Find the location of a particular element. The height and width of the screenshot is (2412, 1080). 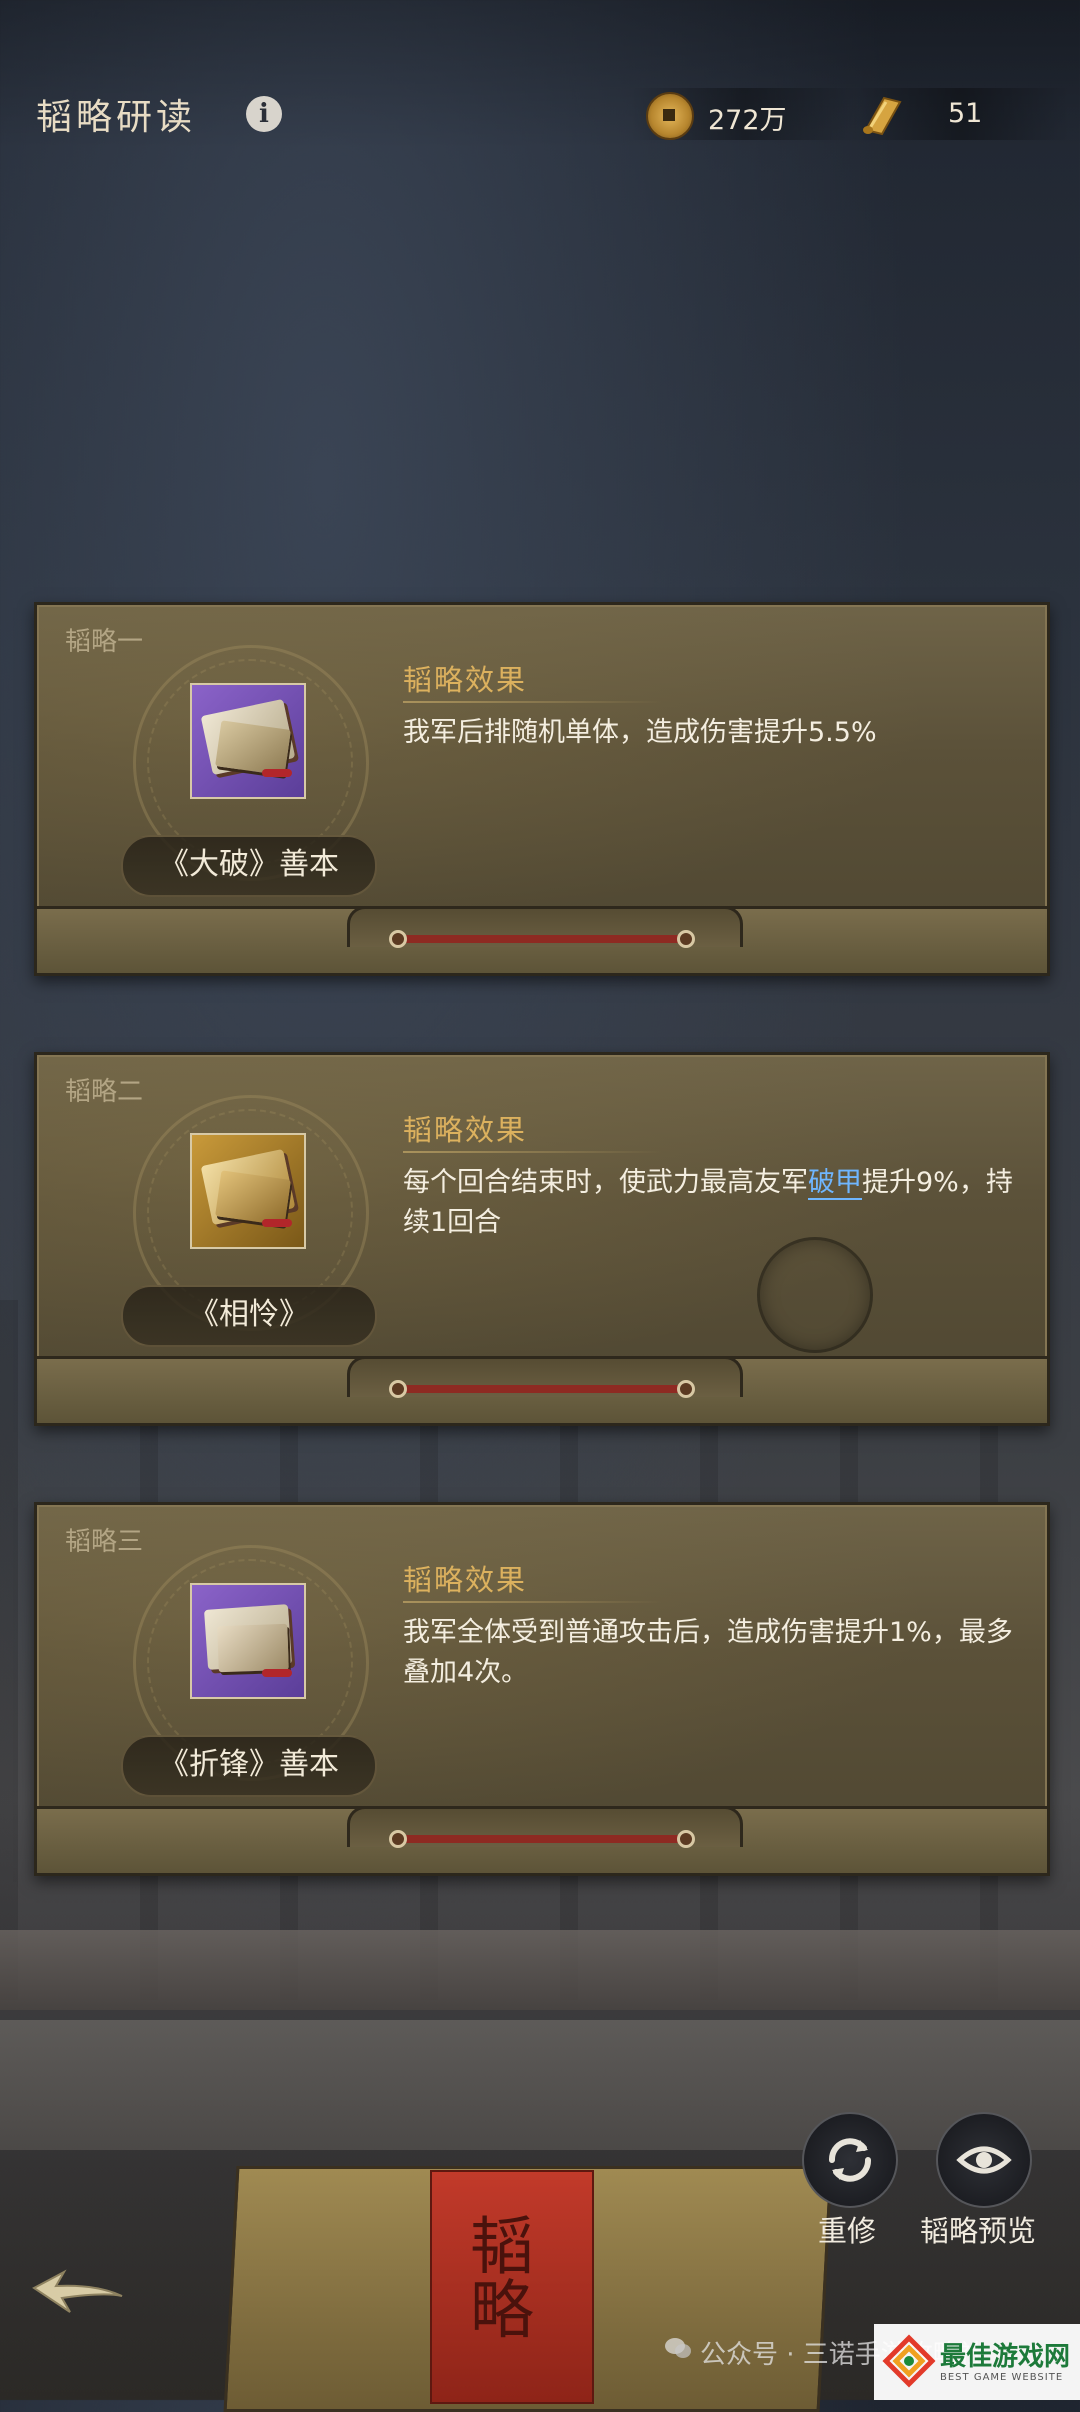

preview-button-label: 韬略预览 is located at coordinates (978, 2229).